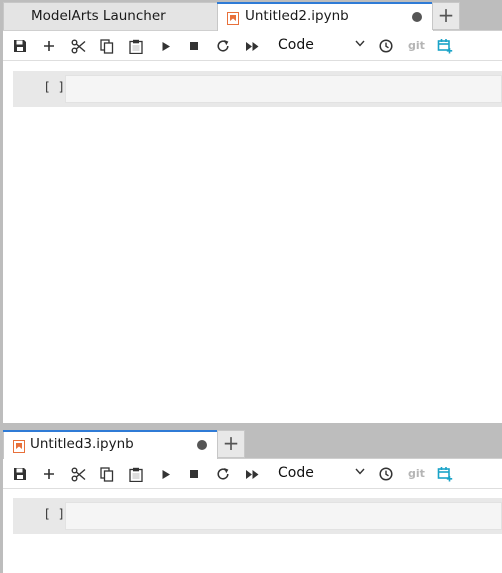  Describe the element at coordinates (252, 443) in the screenshot. I see `tab-bar: Untitled3.ipynb +` at that location.